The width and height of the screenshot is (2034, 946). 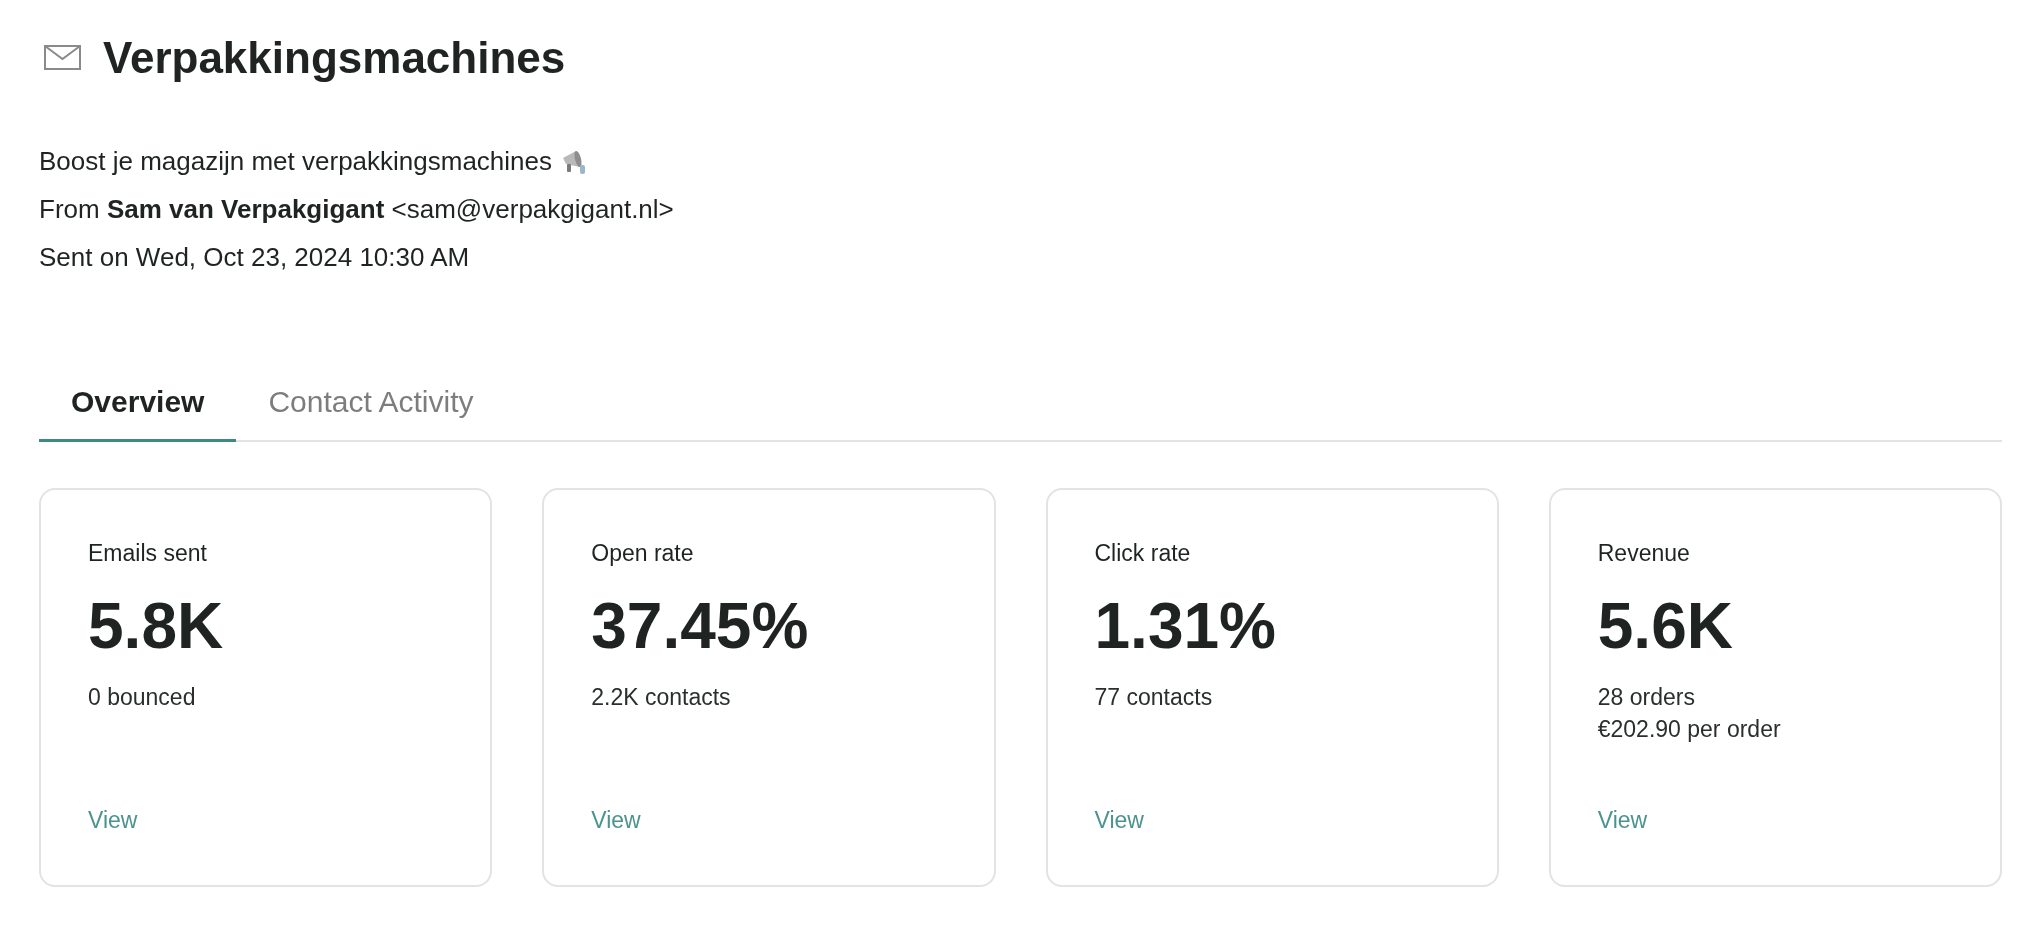 What do you see at coordinates (661, 697) in the screenshot?
I see `metric-detail: 2.2K contacts` at bounding box center [661, 697].